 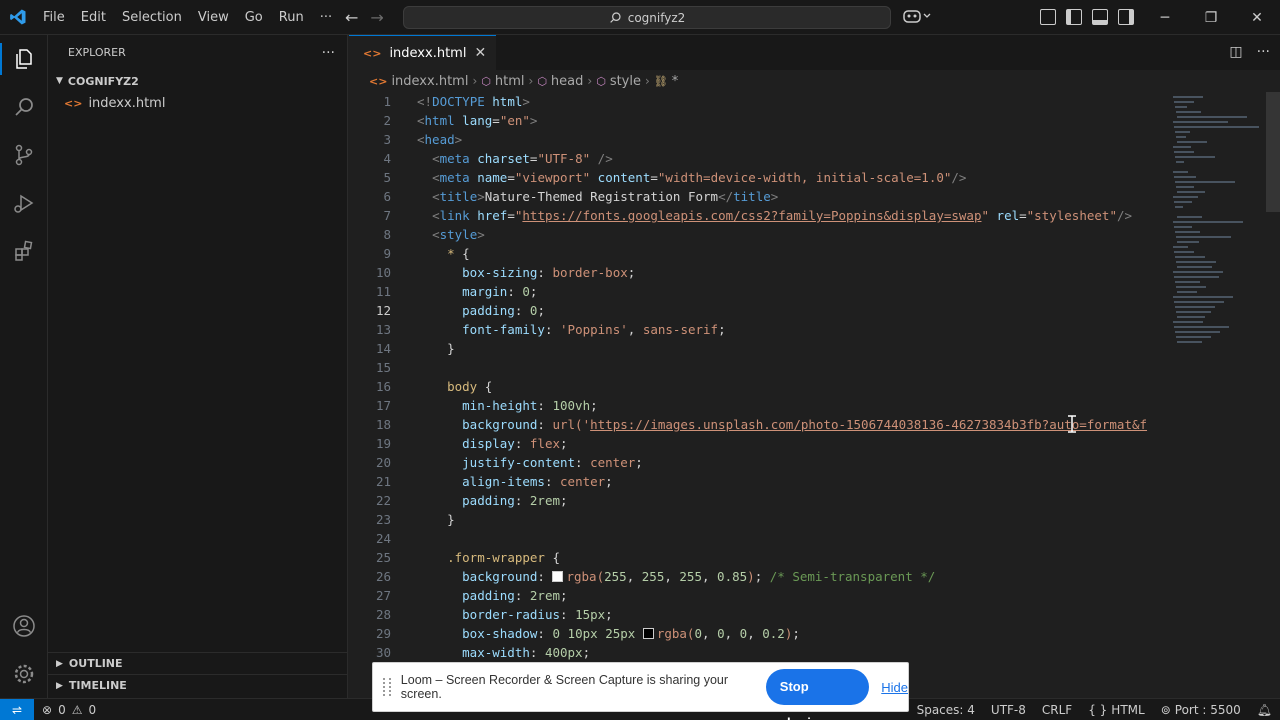 I want to click on run-debug-icon, so click(x=24, y=203).